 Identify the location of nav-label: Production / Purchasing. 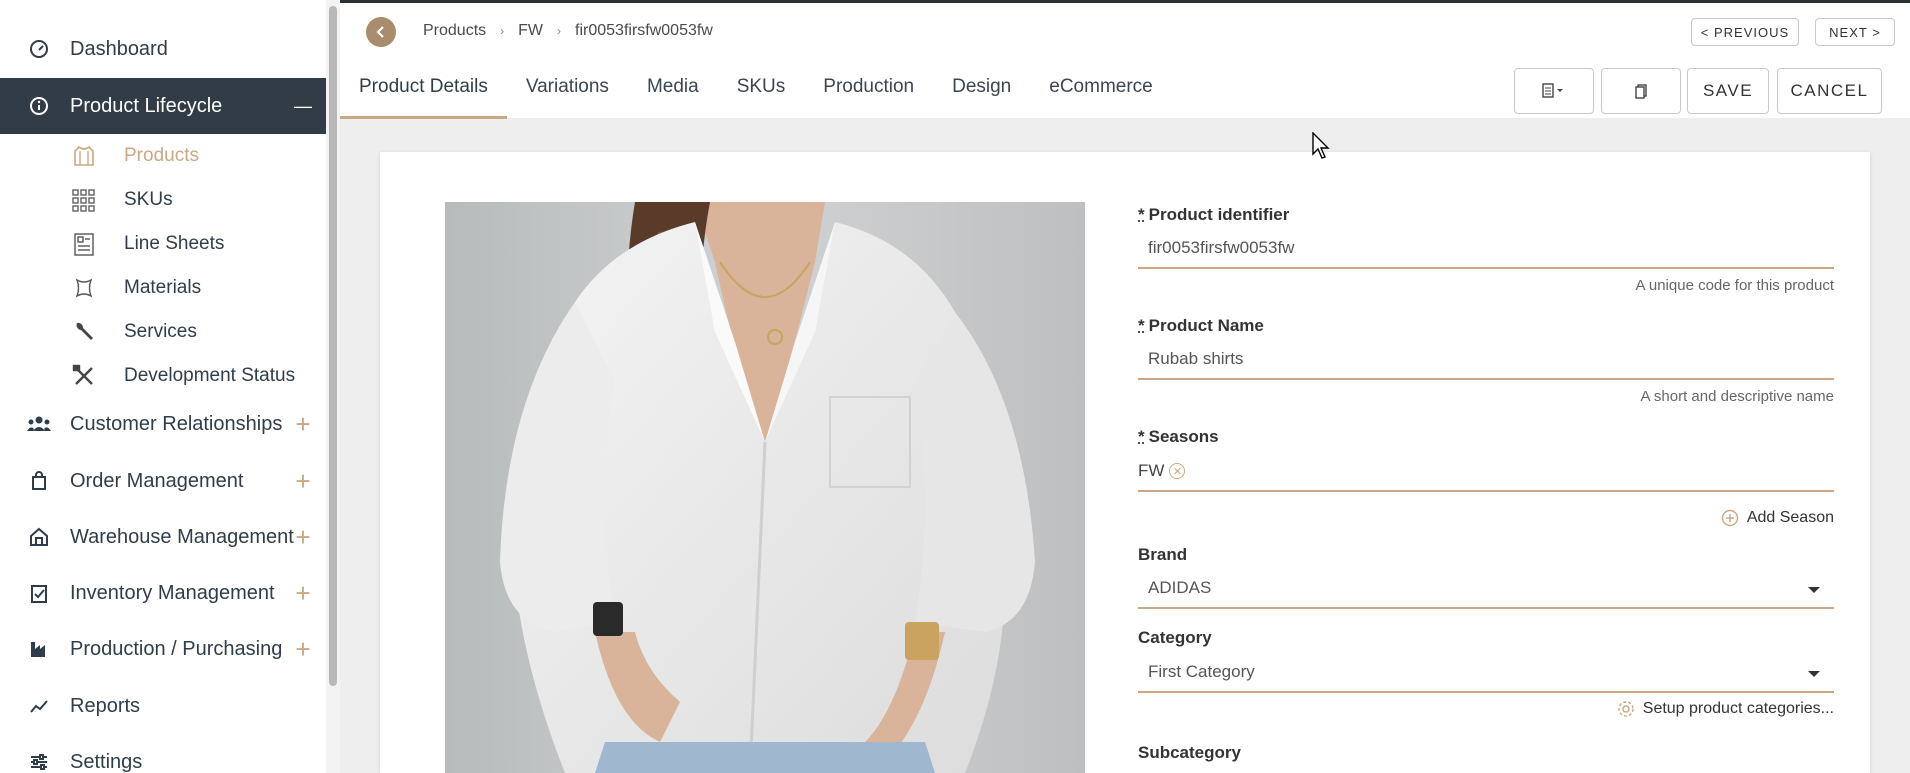
(176, 648).